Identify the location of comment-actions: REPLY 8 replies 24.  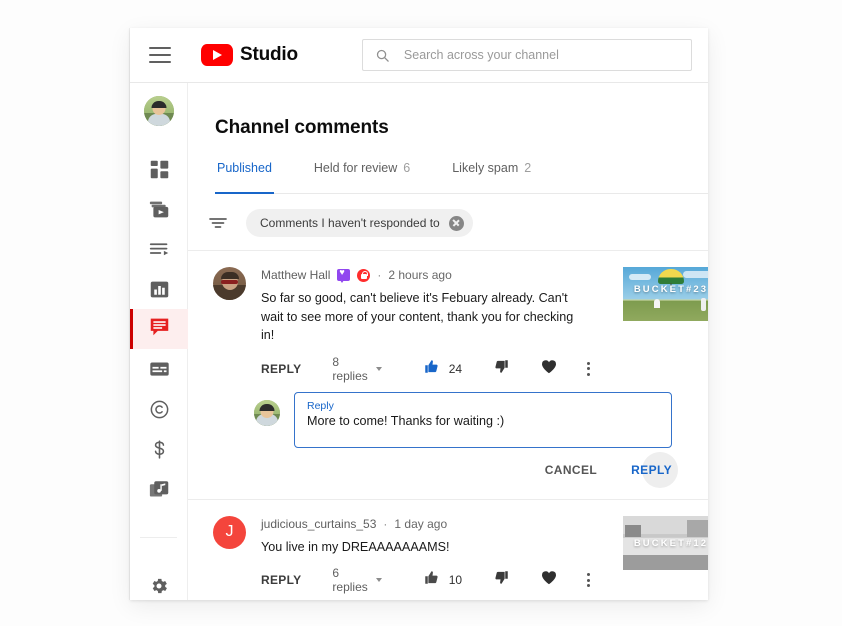
(426, 368).